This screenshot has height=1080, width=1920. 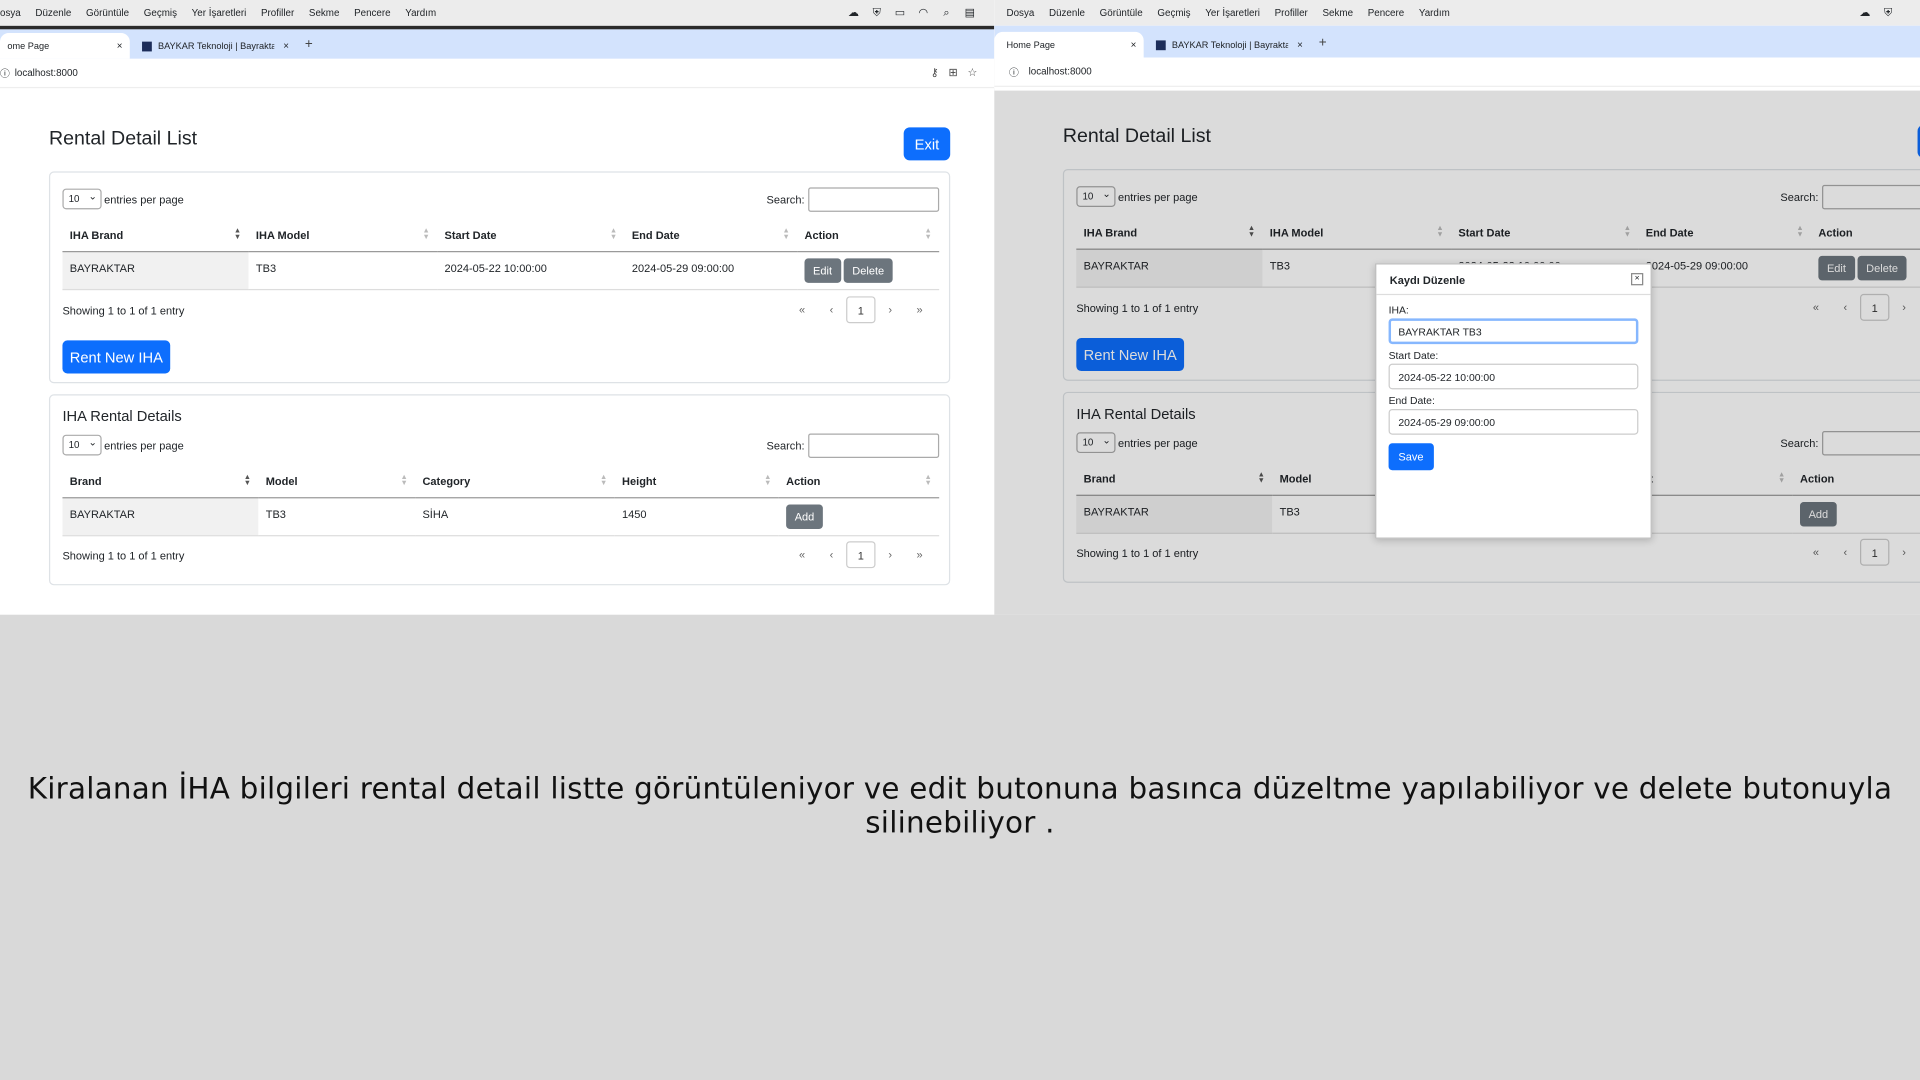 I want to click on start-date-label: Start Date:, so click(x=1413, y=355).